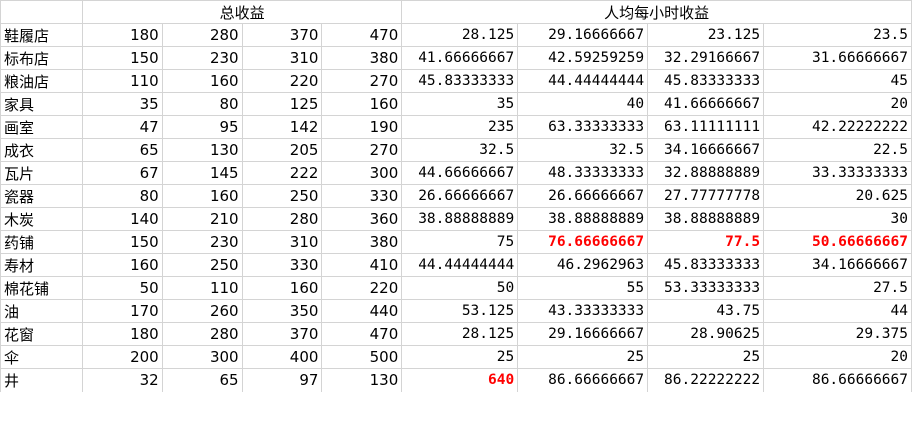  What do you see at coordinates (656, 12) in the screenshot?
I see `cell-header-hourly-income: 人均每小时收益` at bounding box center [656, 12].